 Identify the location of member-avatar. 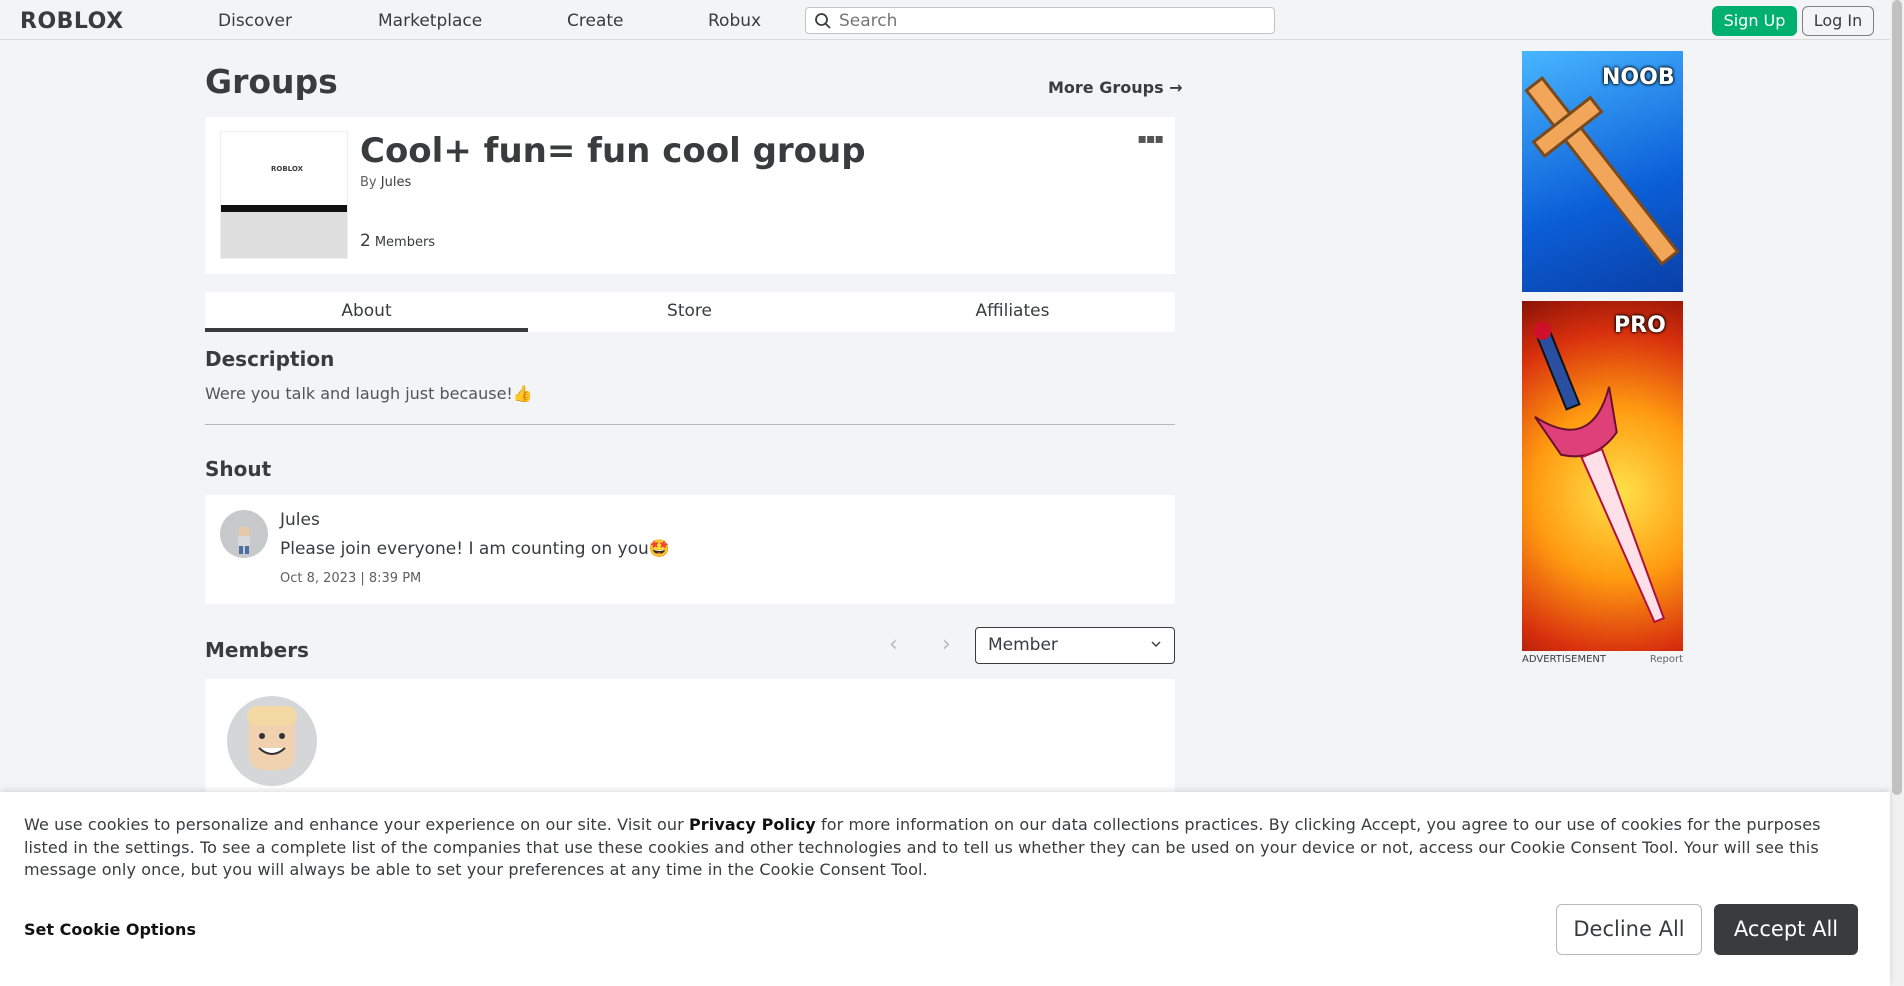
(272, 741).